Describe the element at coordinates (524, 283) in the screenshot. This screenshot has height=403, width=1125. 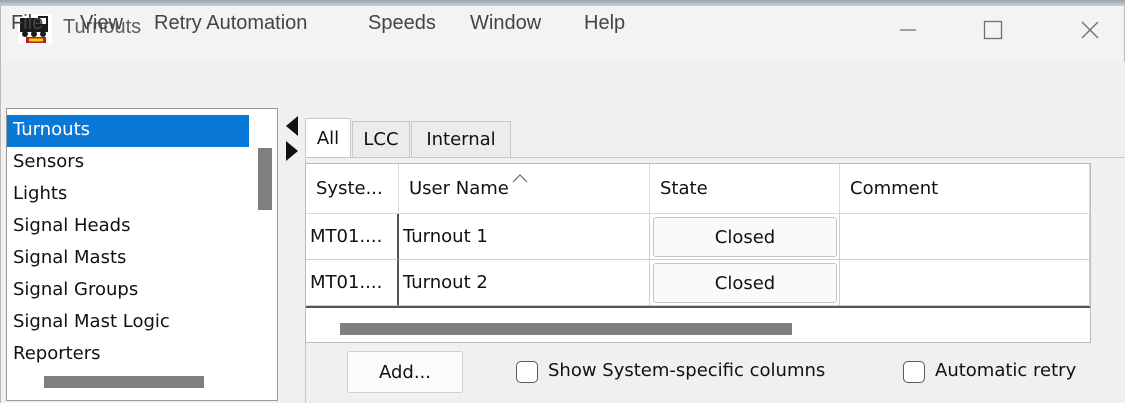
I see `row2-user-name-cell: Turnout 2` at that location.